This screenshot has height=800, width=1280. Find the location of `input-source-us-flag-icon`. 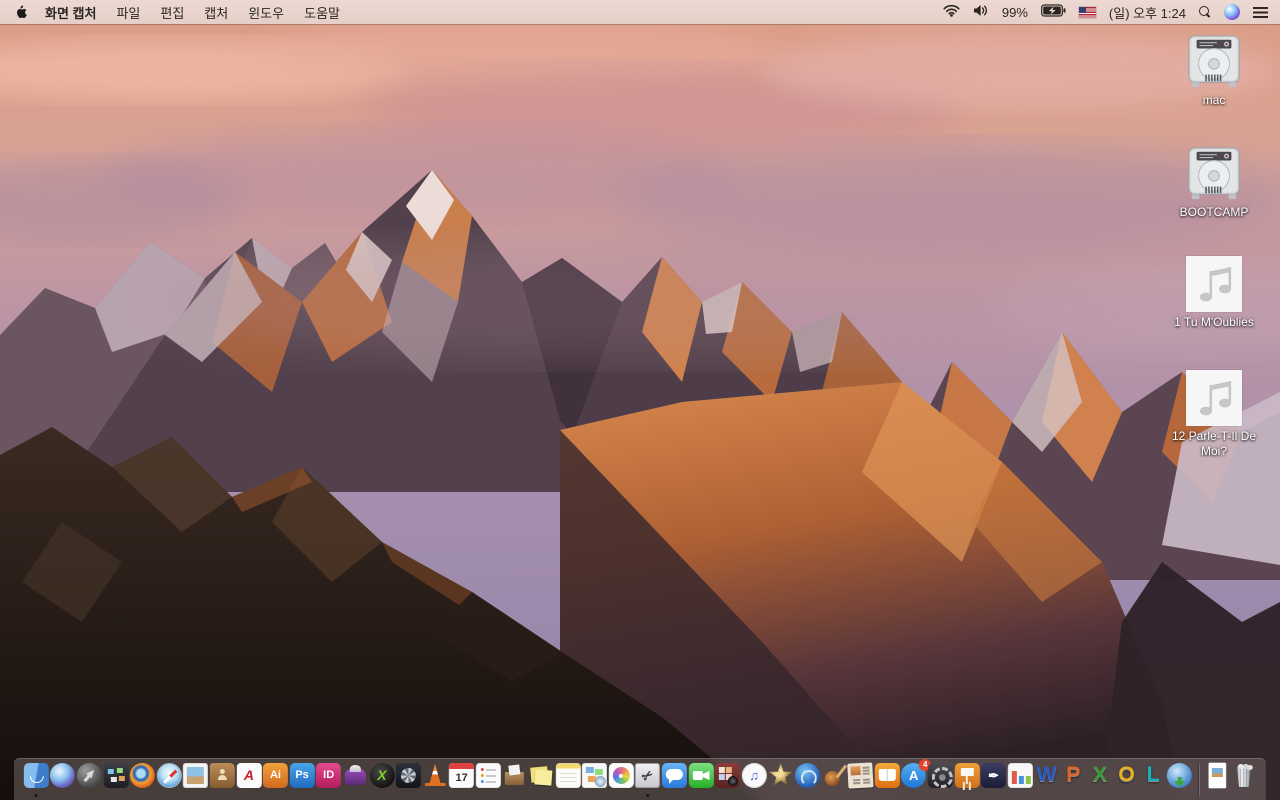

input-source-us-flag-icon is located at coordinates (1087, 12).